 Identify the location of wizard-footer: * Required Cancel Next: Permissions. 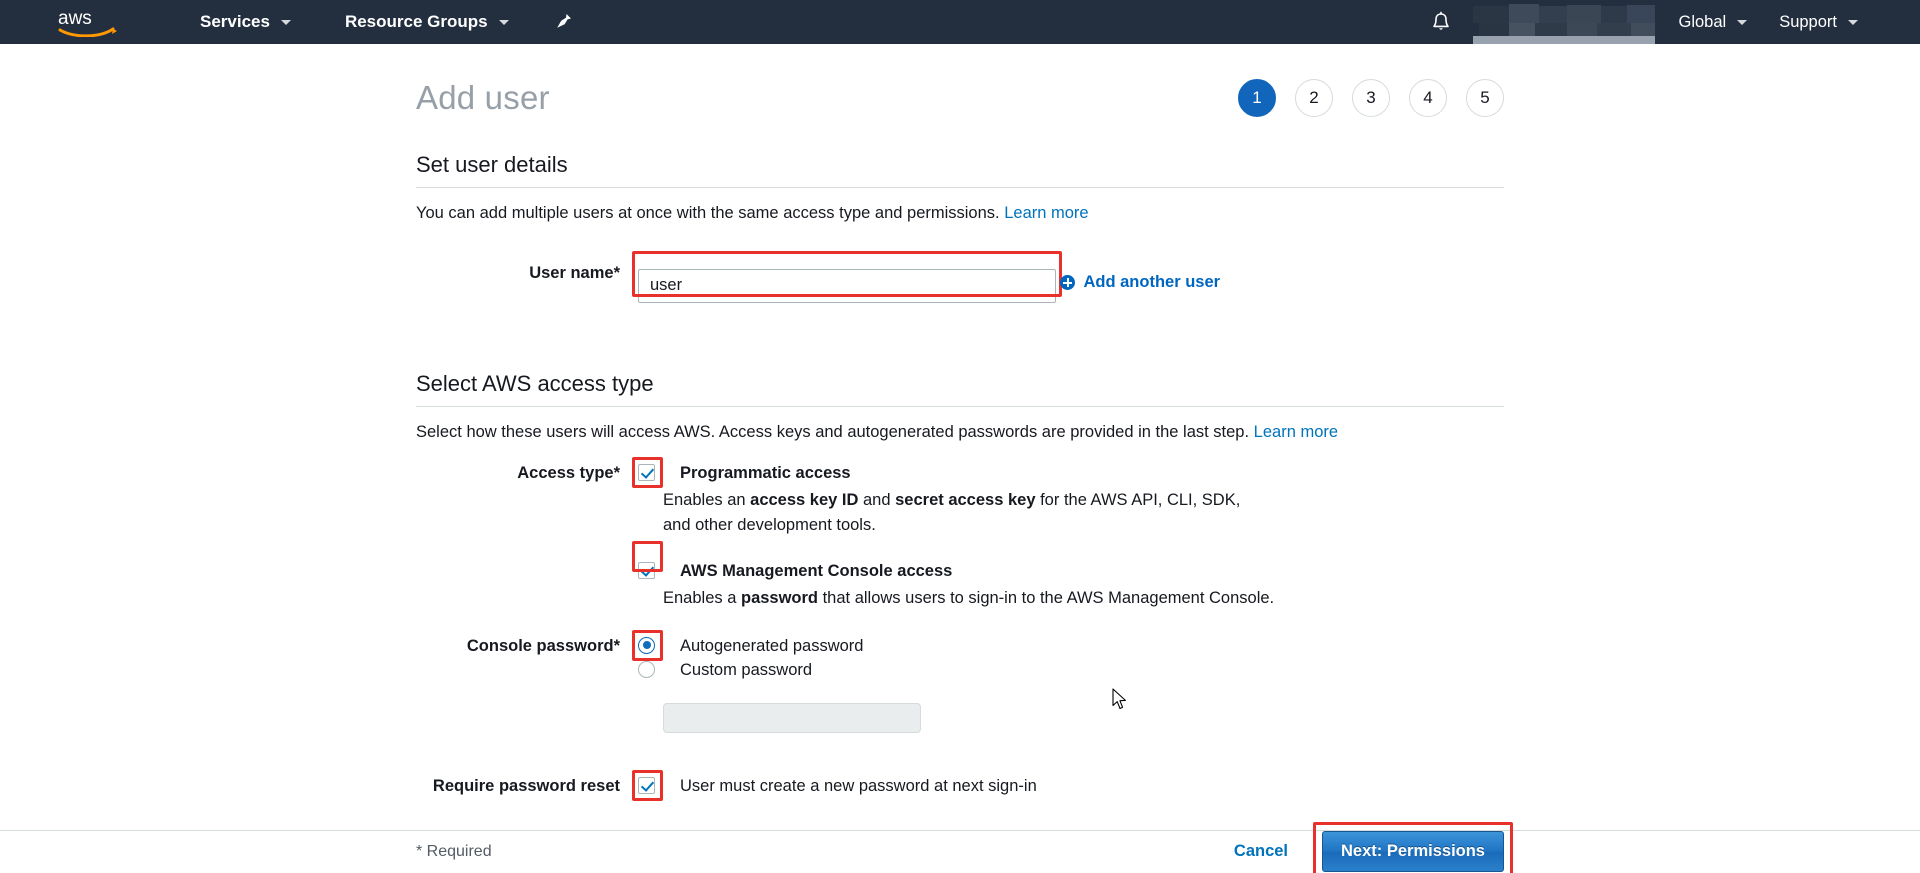
(964, 847).